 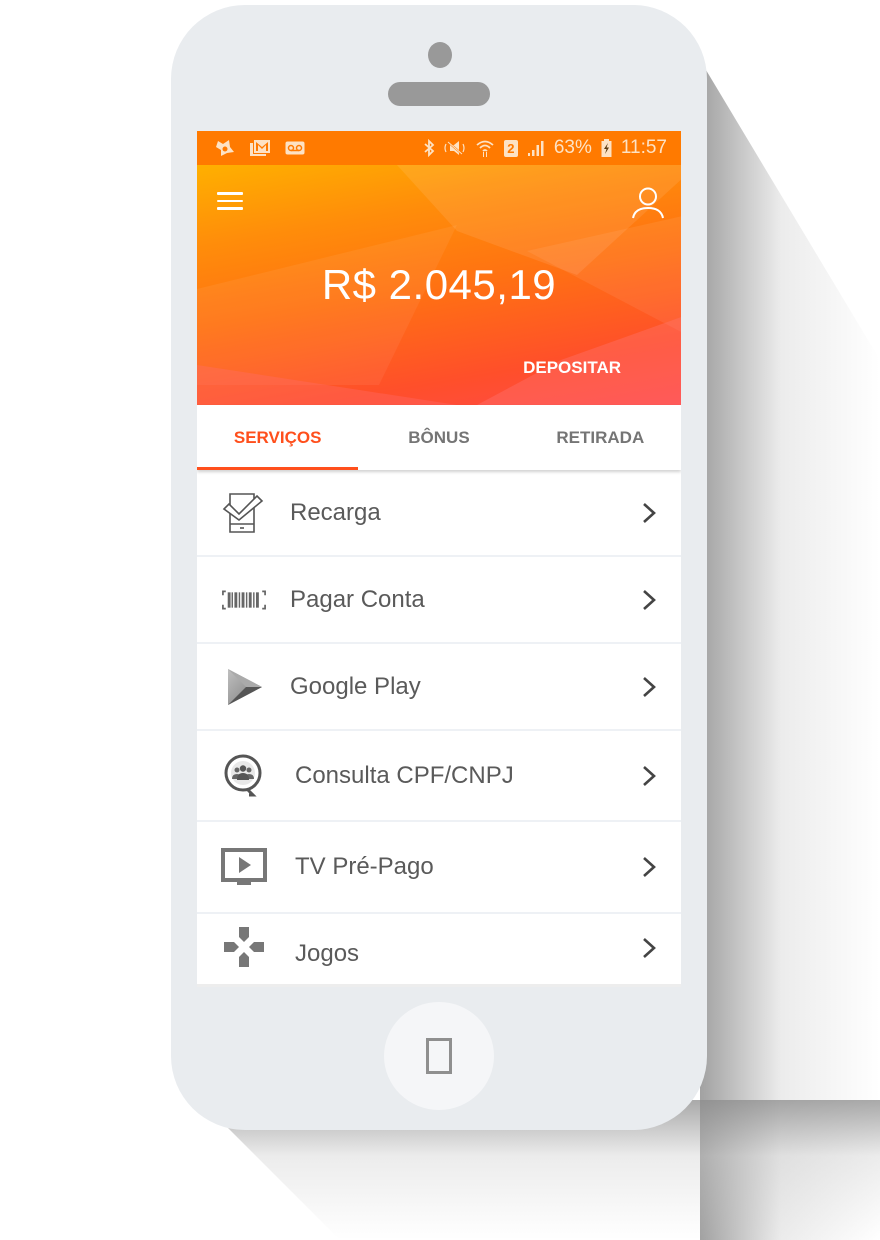 I want to click on home-square-icon, so click(x=439, y=1056).